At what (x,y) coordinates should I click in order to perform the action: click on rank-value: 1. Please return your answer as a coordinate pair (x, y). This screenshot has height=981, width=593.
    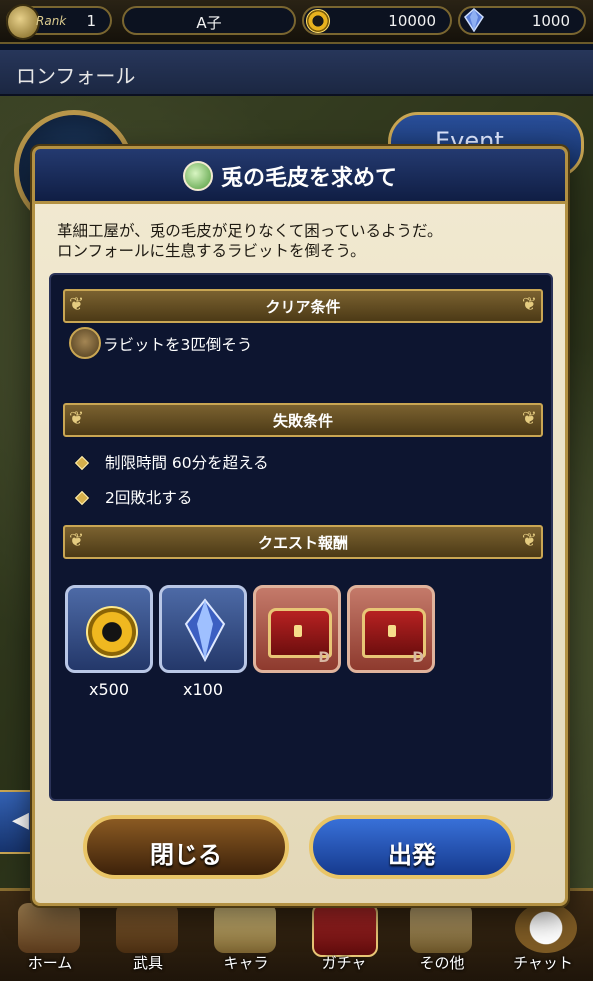
    Looking at the image, I should click on (91, 21).